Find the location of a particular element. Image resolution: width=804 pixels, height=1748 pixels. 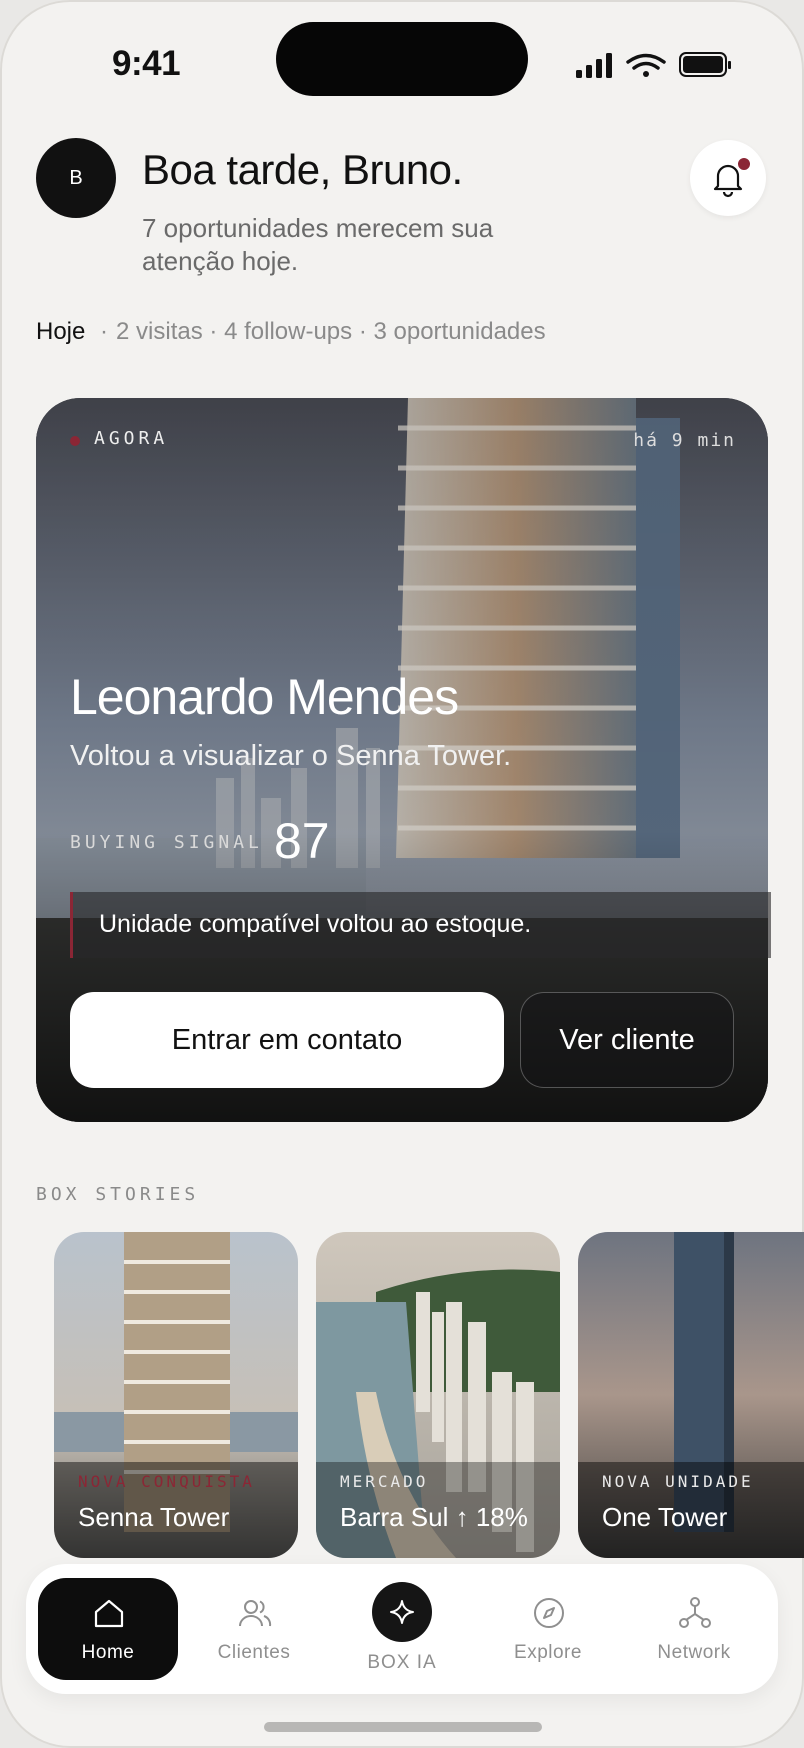

stories-section-label: BOX STORIES is located at coordinates (118, 1194).